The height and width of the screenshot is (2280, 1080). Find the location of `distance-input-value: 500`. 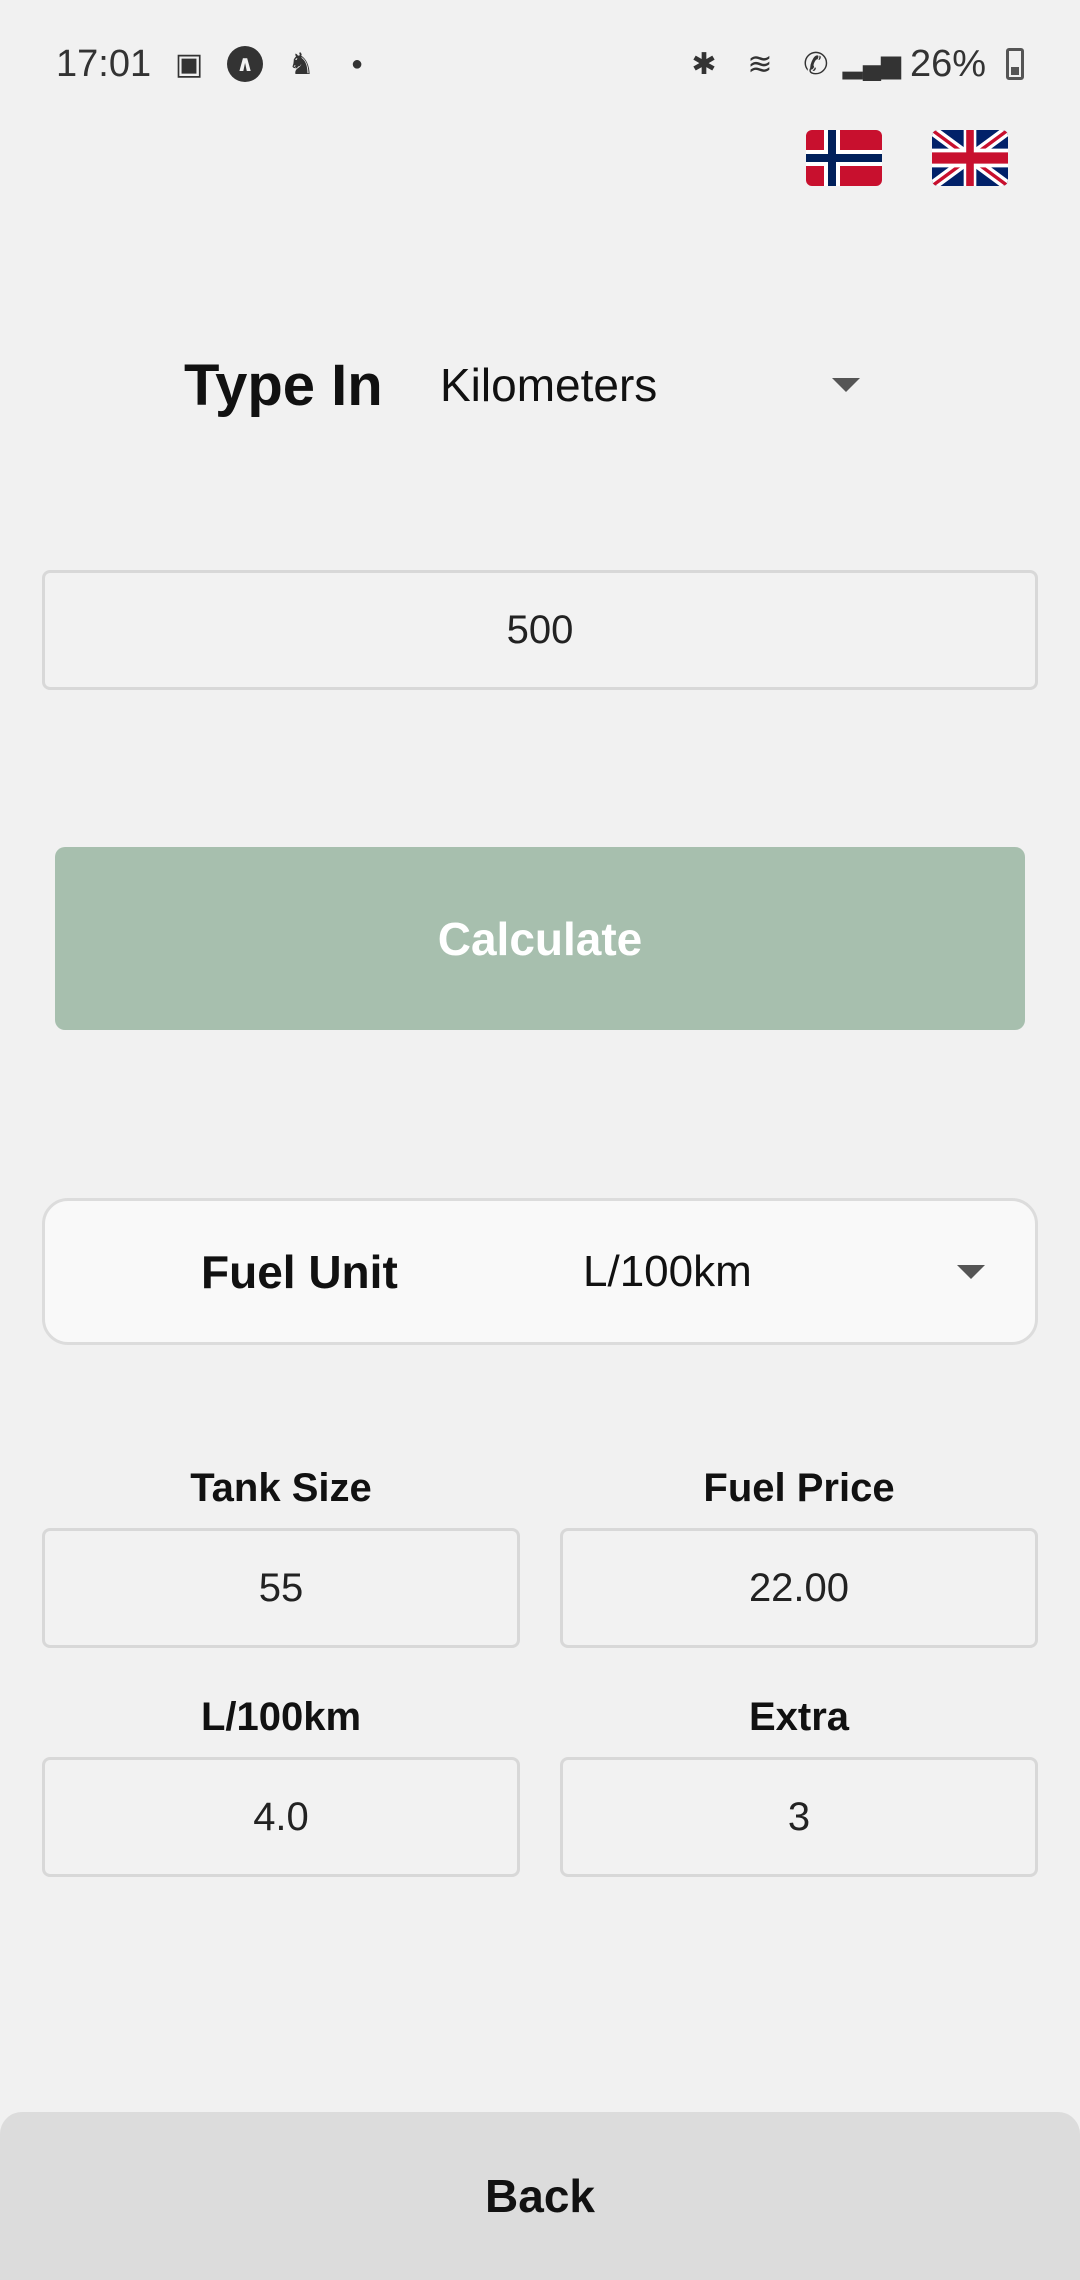

distance-input-value: 500 is located at coordinates (540, 629).